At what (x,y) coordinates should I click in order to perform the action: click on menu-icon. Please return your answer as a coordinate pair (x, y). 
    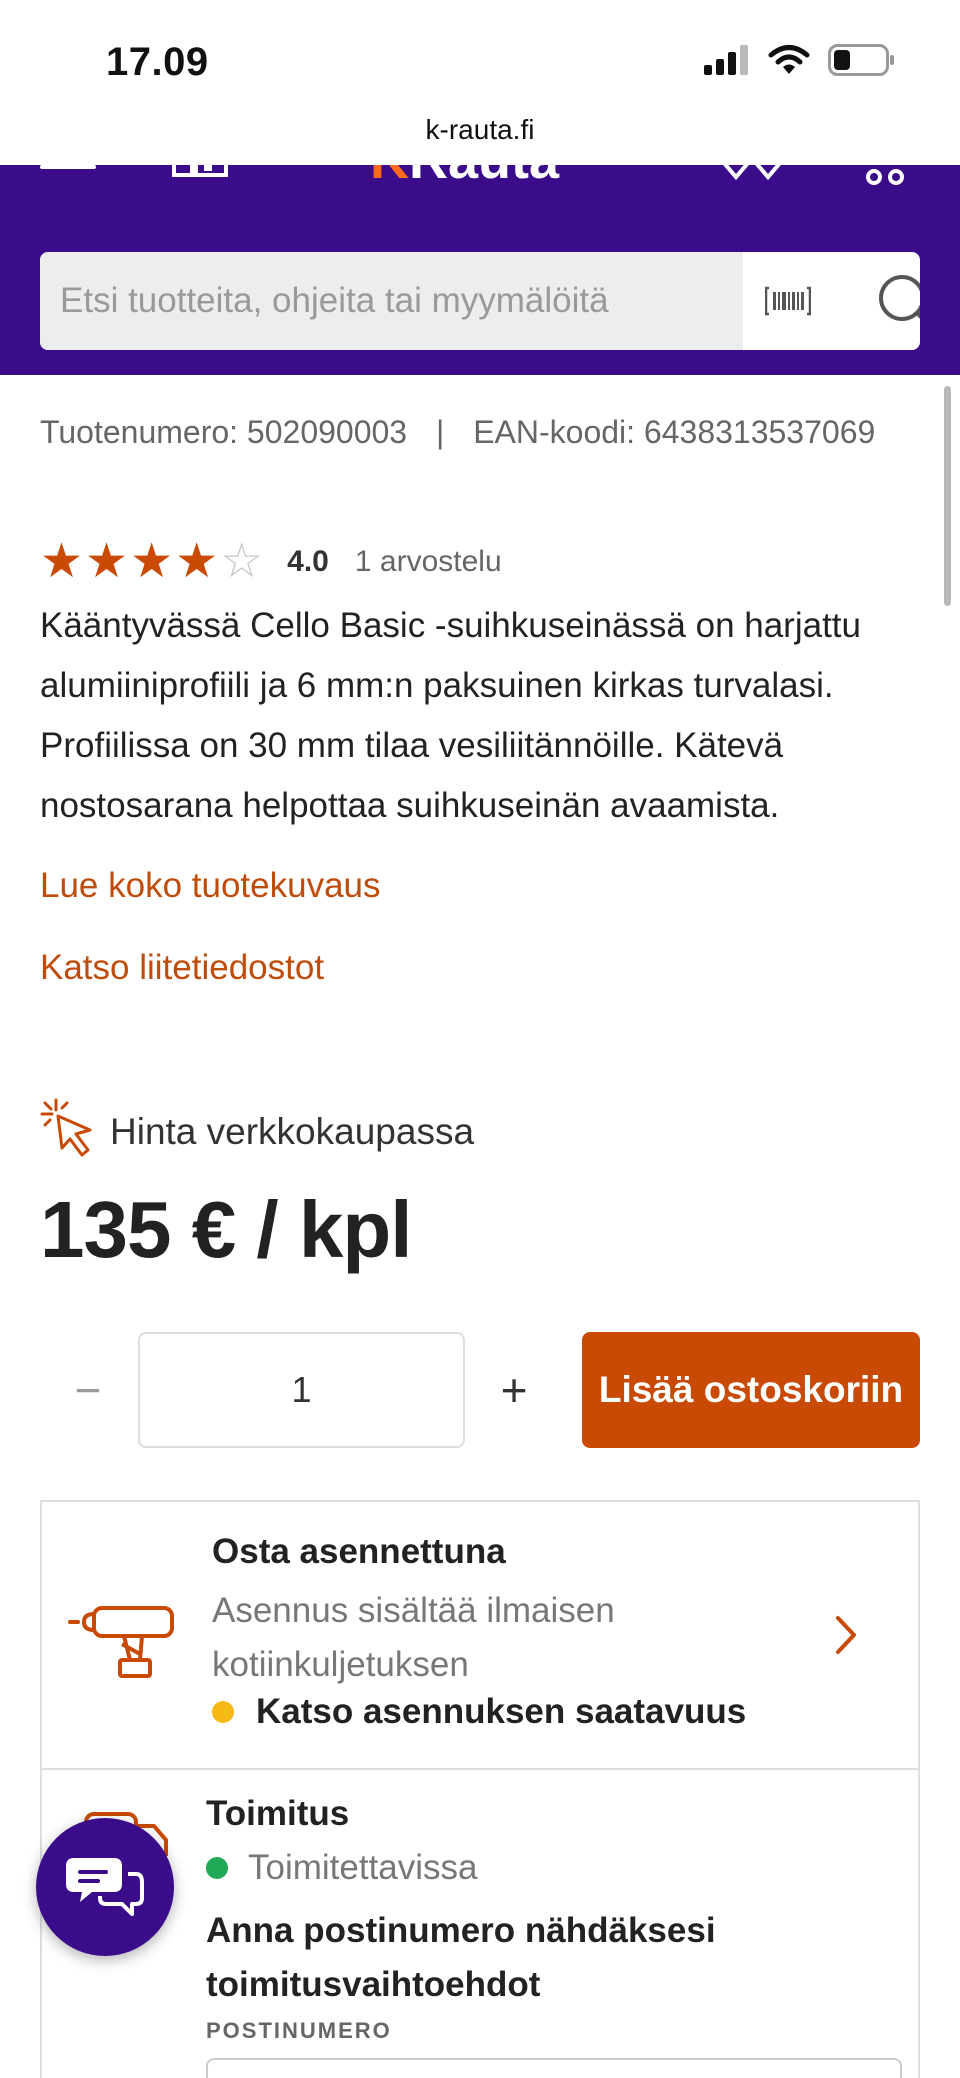
    Looking at the image, I should click on (68, 172).